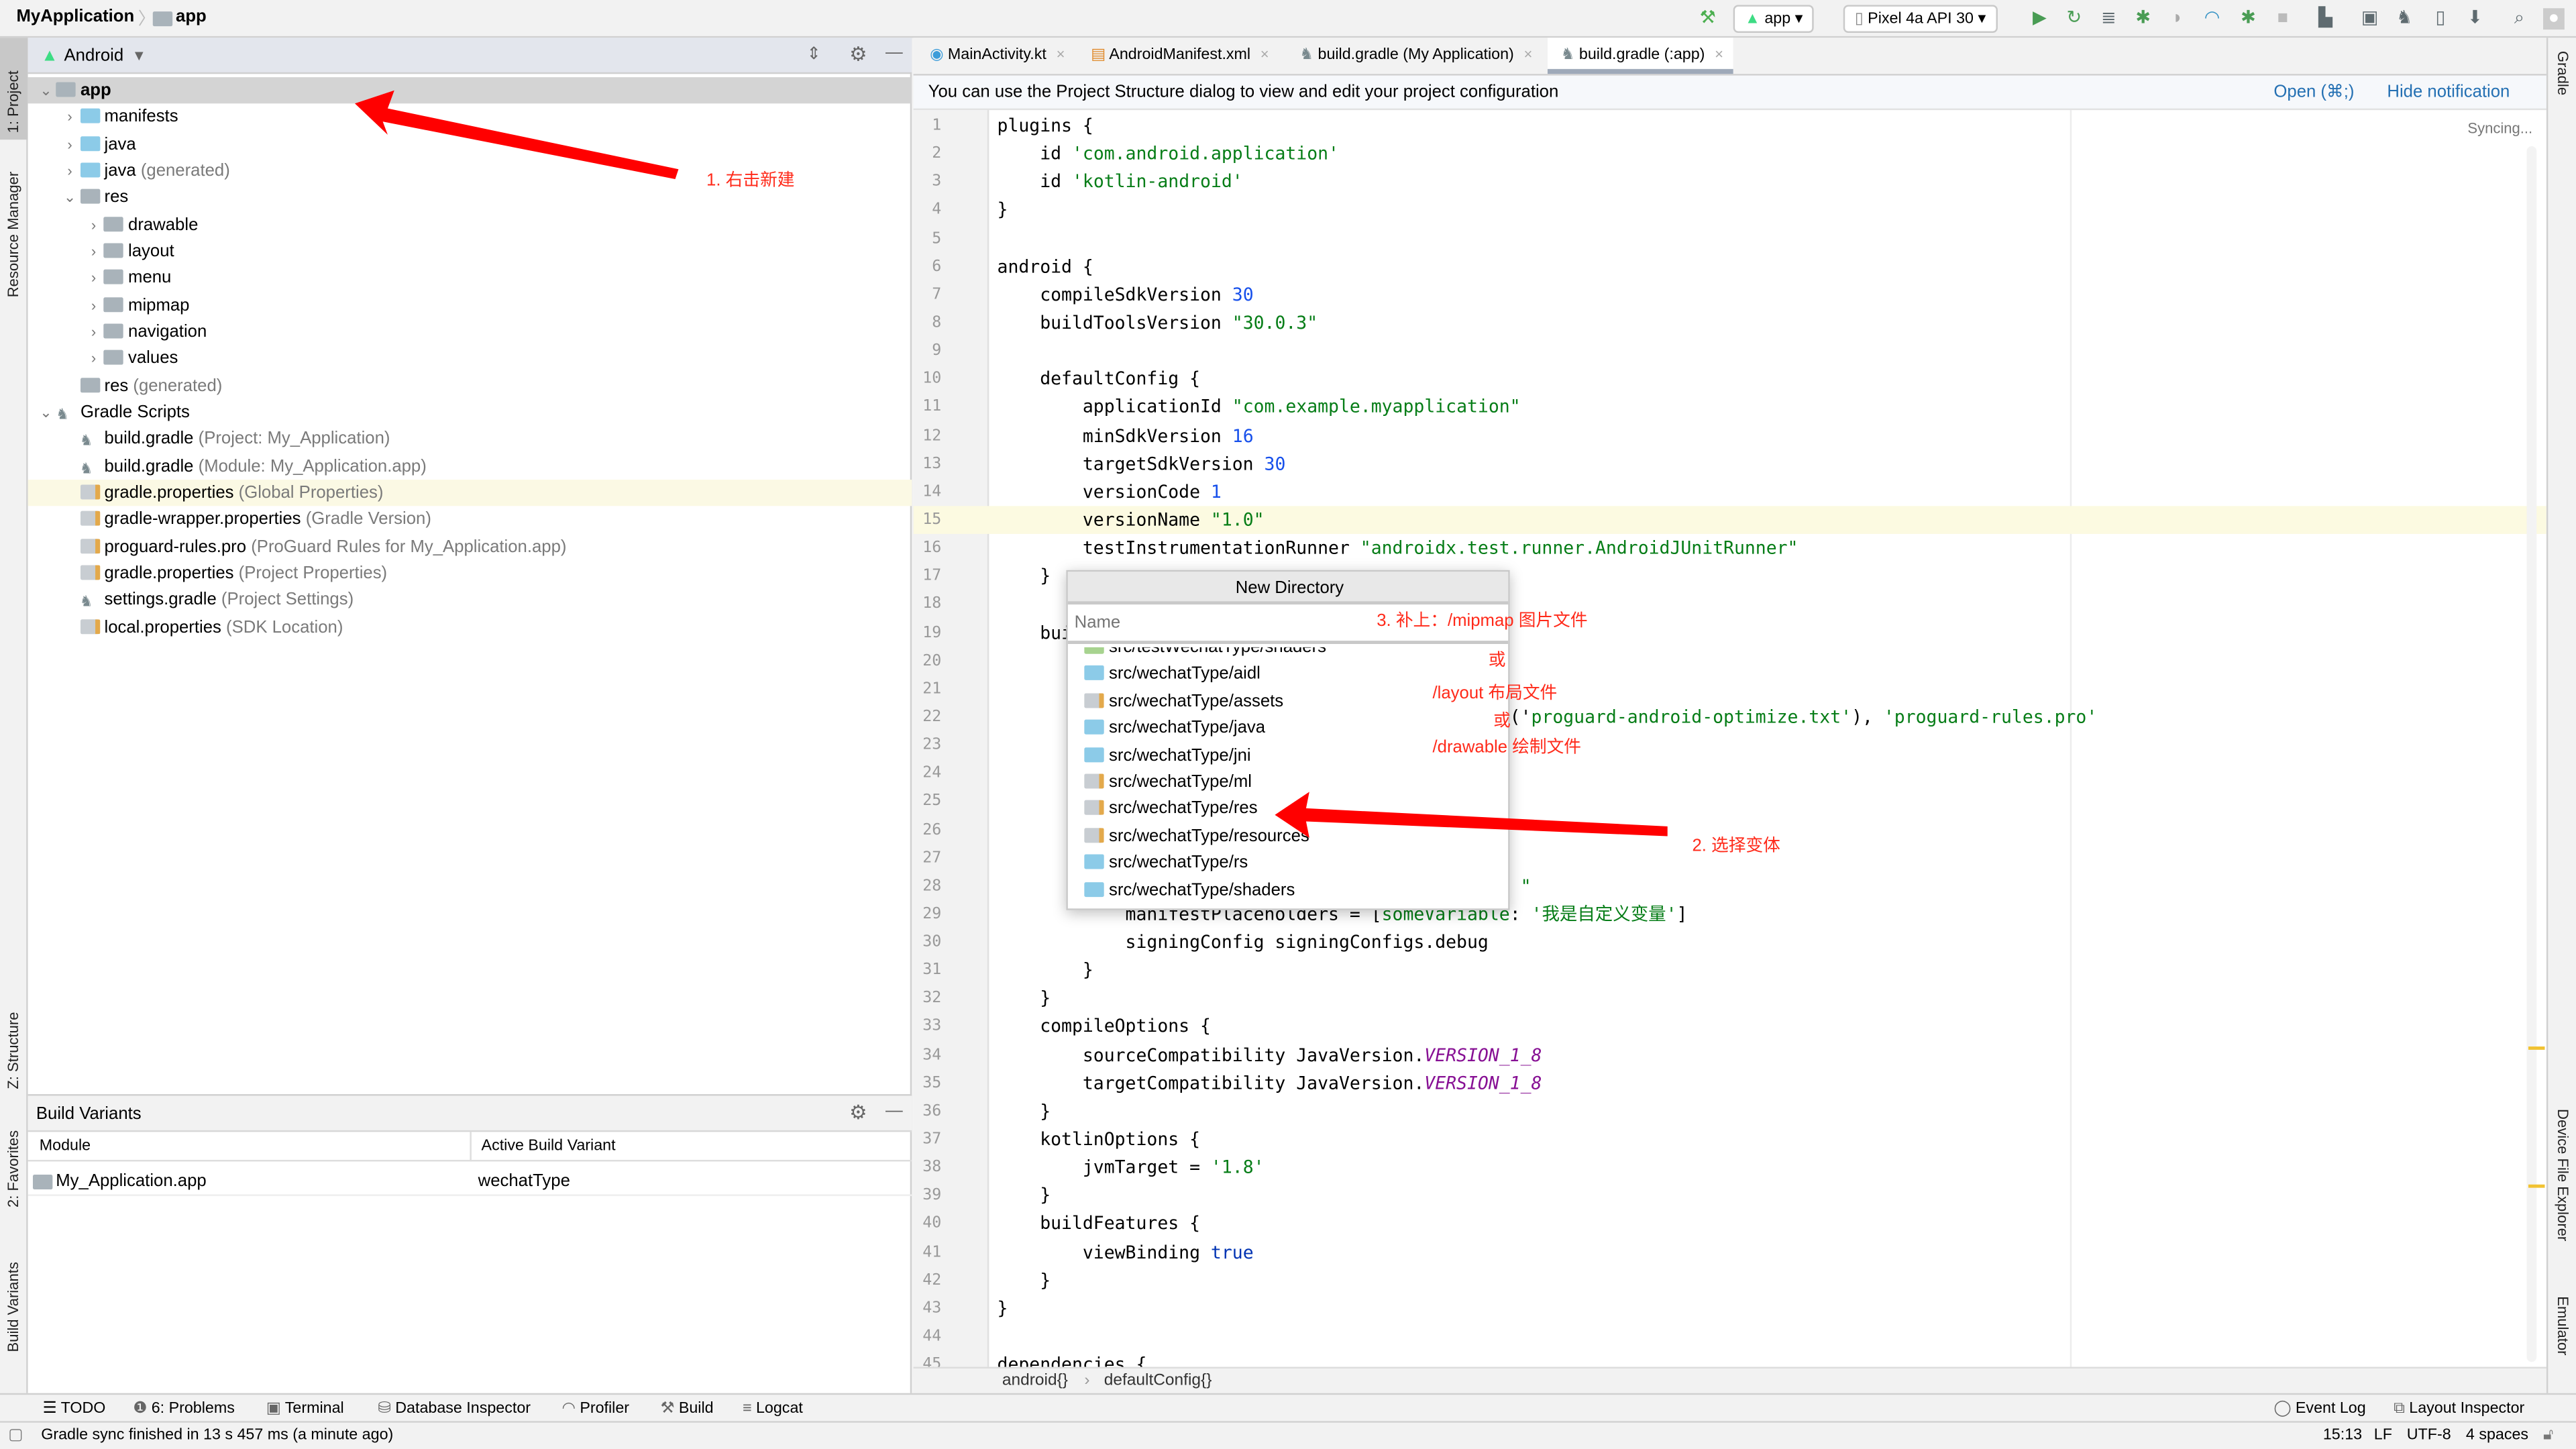 Image resolution: width=2576 pixels, height=1449 pixels. What do you see at coordinates (1730, 379) in the screenshot?
I see `code-line: 10 defaultConfig {` at bounding box center [1730, 379].